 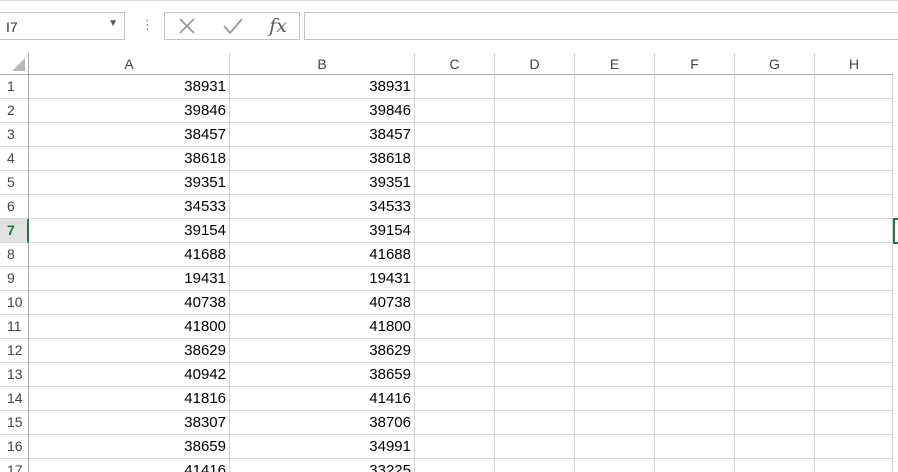 What do you see at coordinates (129, 183) in the screenshot?
I see `cell-a5: 39351` at bounding box center [129, 183].